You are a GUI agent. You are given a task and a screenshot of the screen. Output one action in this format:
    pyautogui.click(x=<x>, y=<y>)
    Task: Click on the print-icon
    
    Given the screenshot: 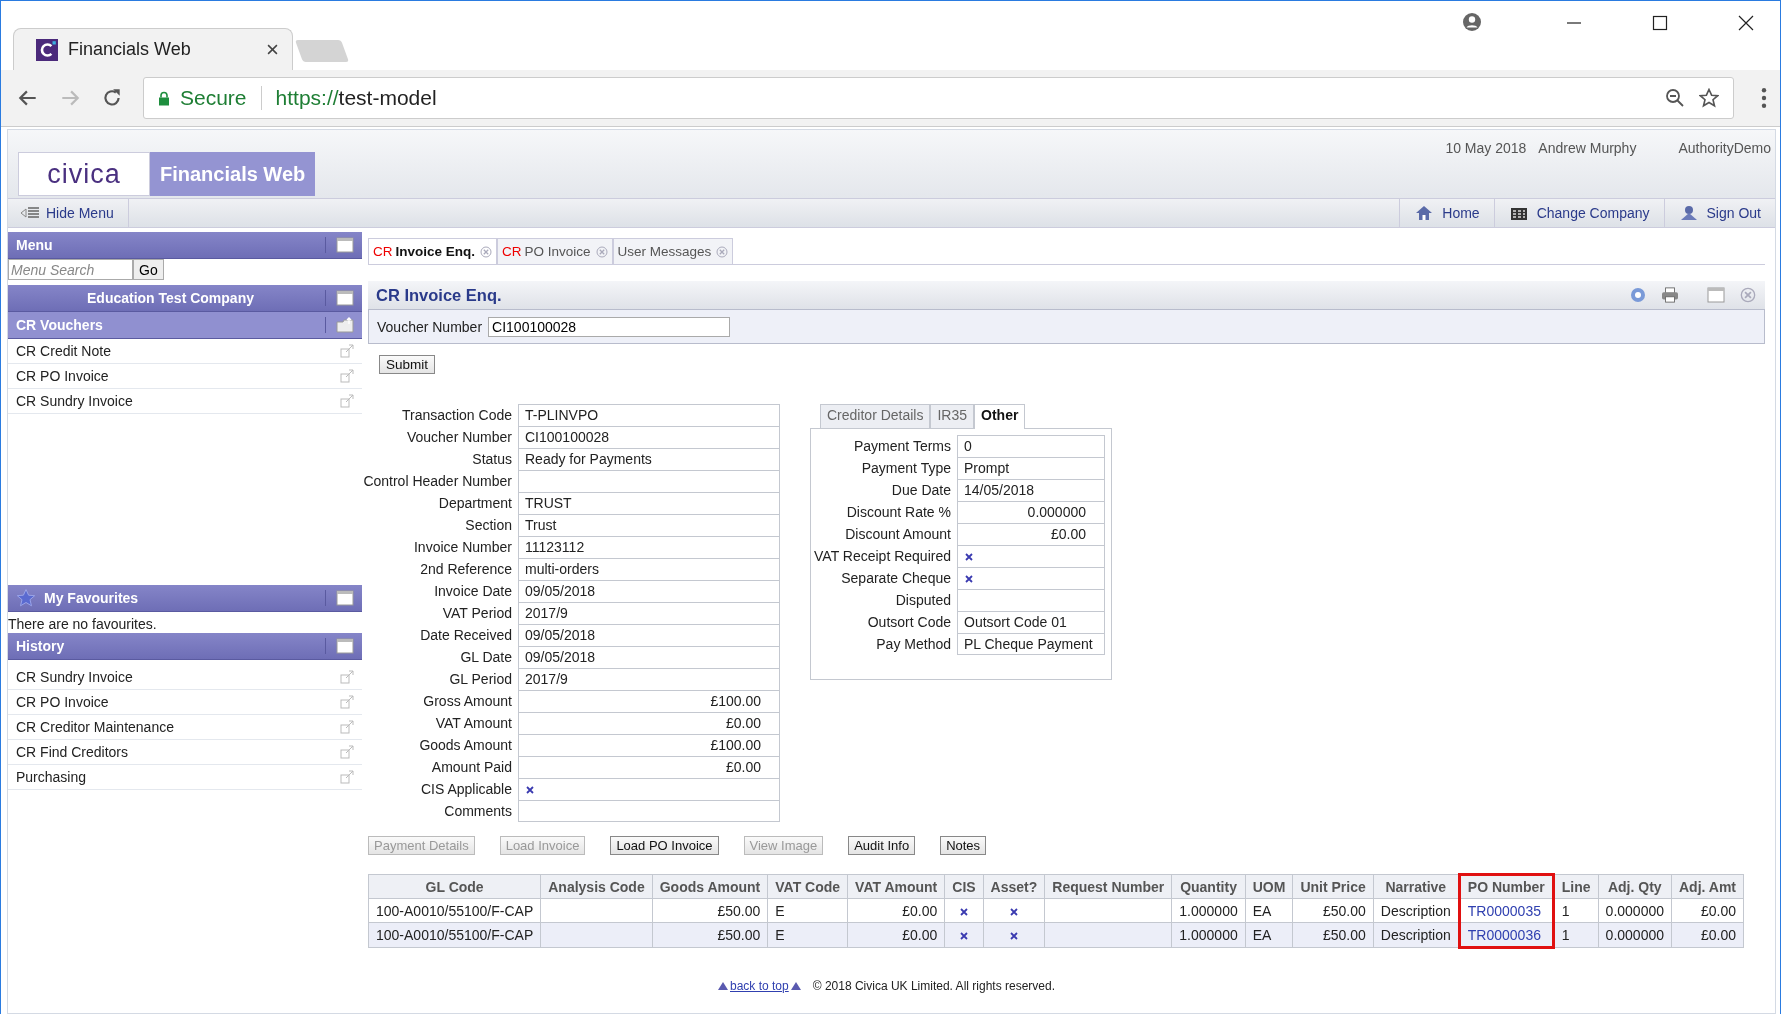 What is the action you would take?
    pyautogui.click(x=1670, y=295)
    